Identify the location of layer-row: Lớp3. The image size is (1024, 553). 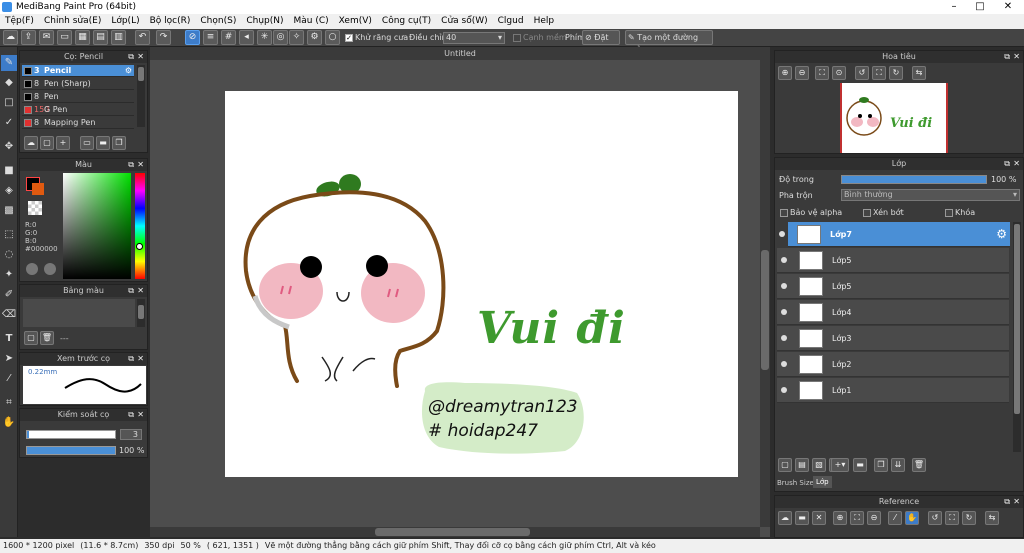
(893, 338).